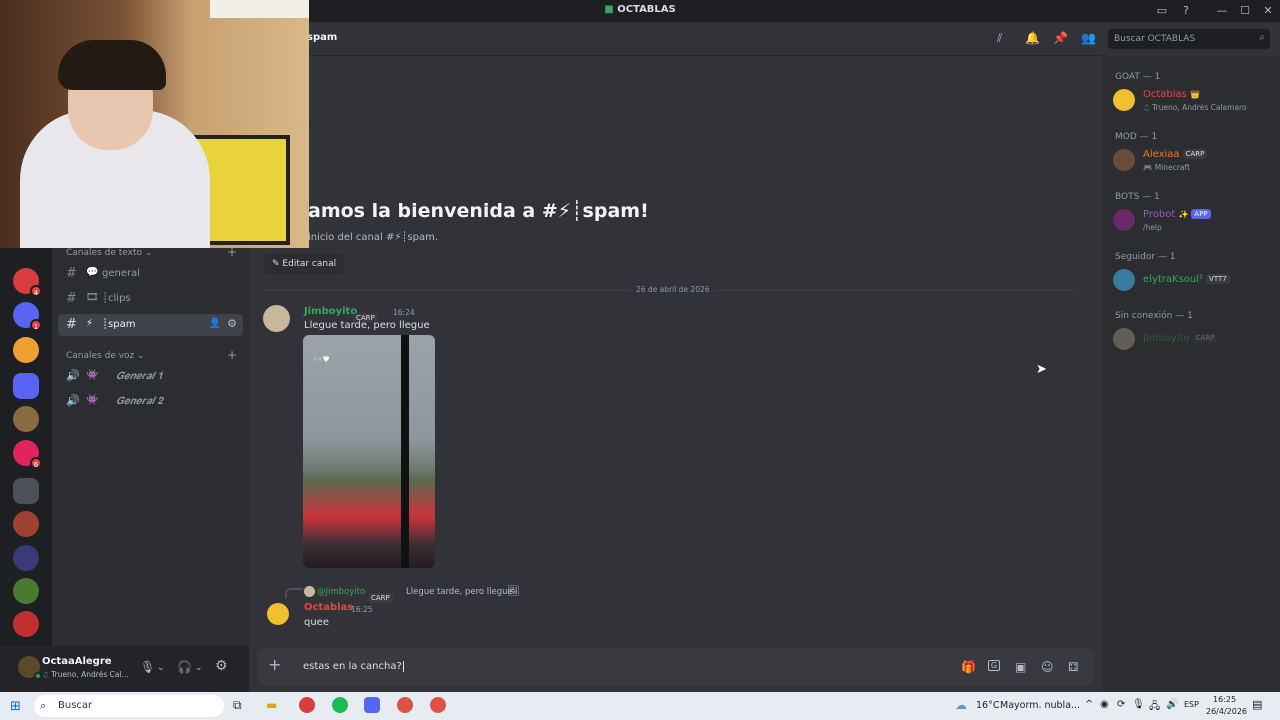 The width and height of the screenshot is (1280, 720). What do you see at coordinates (109, 253) in the screenshot?
I see `category-text: Canales de texto ⌄` at bounding box center [109, 253].